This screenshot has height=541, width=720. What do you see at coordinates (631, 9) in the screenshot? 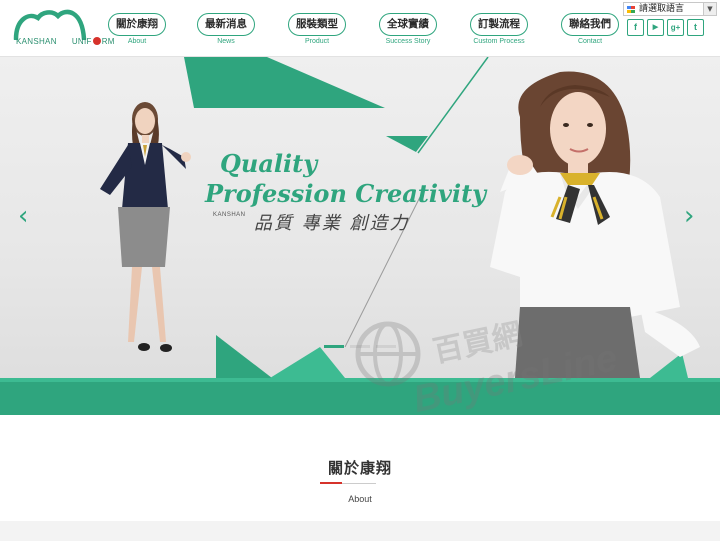
I see `google-translate-icon` at bounding box center [631, 9].